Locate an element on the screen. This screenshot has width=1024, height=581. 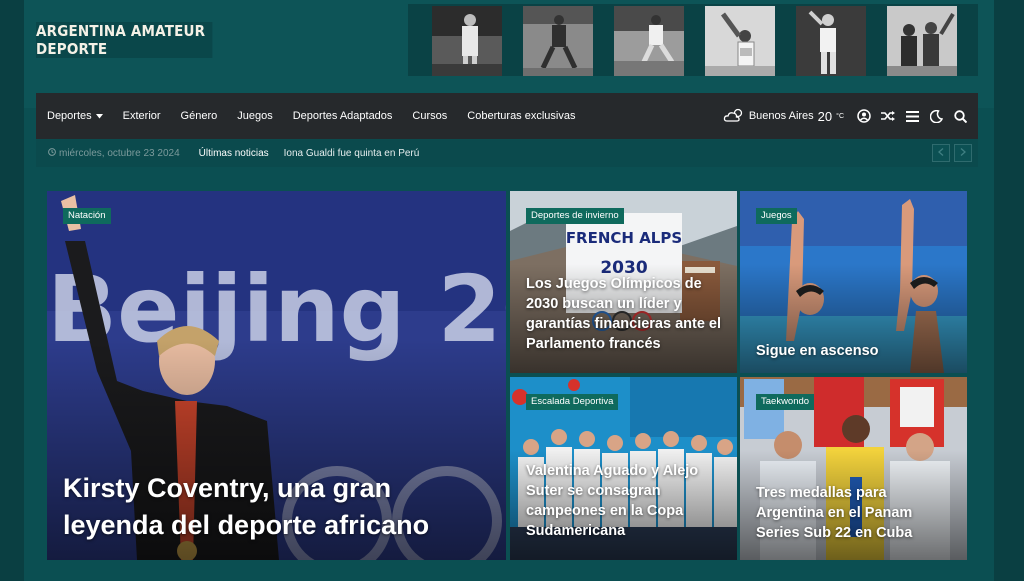
chevron-left-icon is located at coordinates (941, 153).